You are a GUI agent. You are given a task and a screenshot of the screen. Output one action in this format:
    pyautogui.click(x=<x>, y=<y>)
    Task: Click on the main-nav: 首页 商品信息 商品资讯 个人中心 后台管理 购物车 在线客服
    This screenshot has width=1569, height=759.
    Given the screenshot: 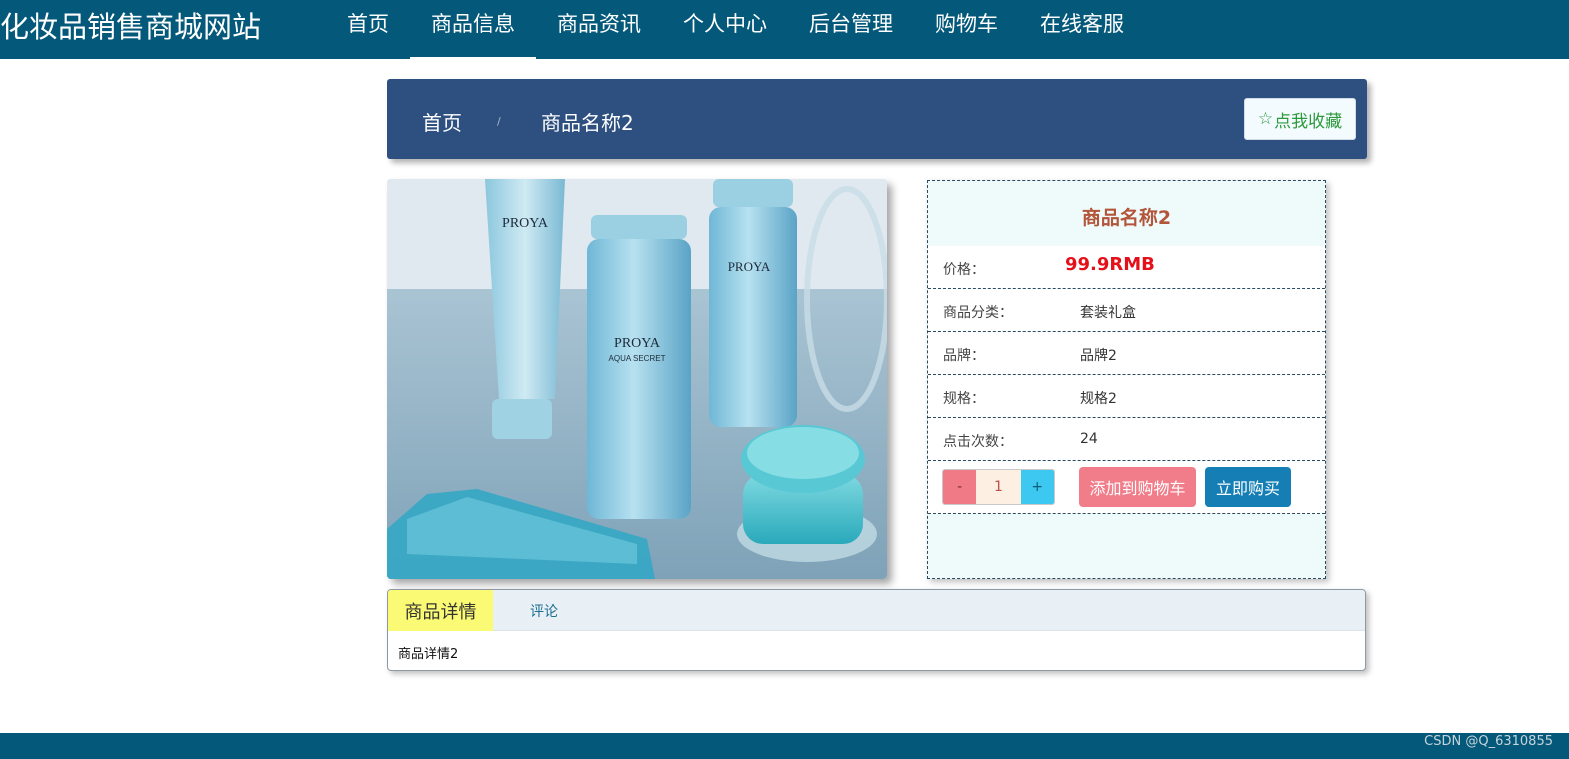 What is the action you would take?
    pyautogui.click(x=735, y=29)
    